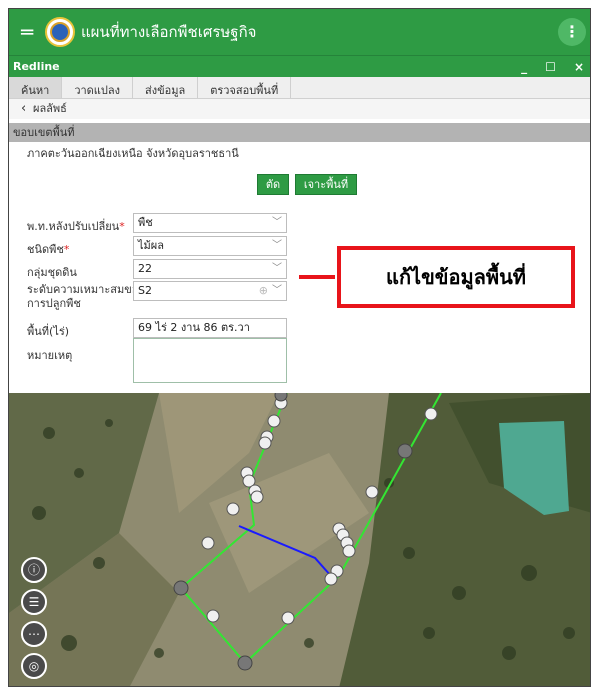 The width and height of the screenshot is (595, 691). Describe the element at coordinates (263, 291) in the screenshot. I see `crosshair-icon: ⊕` at that location.